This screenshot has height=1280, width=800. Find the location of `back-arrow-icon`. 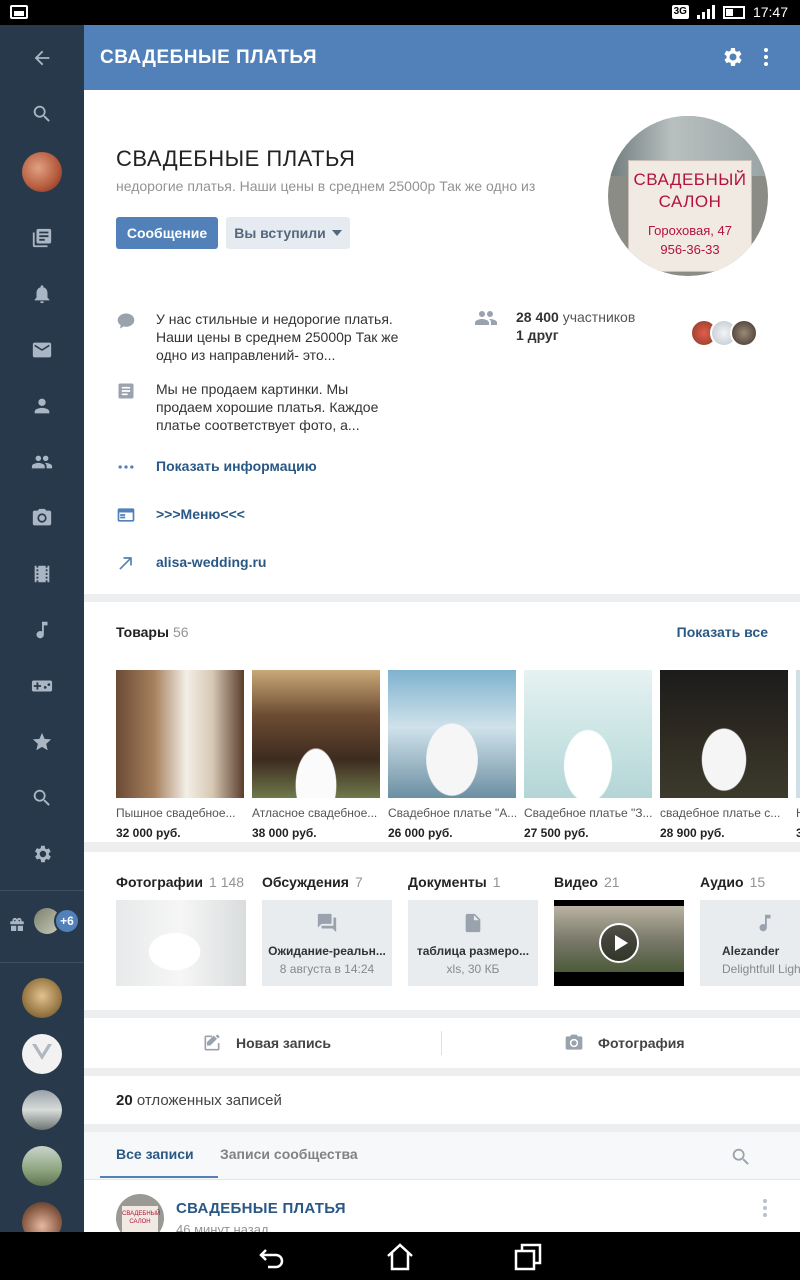

back-arrow-icon is located at coordinates (42, 58).